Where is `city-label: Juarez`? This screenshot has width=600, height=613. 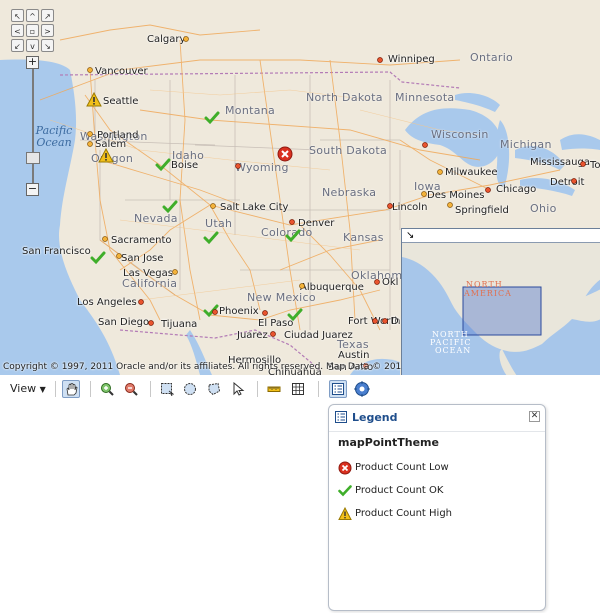
city-label: Juarez is located at coordinates (252, 335).